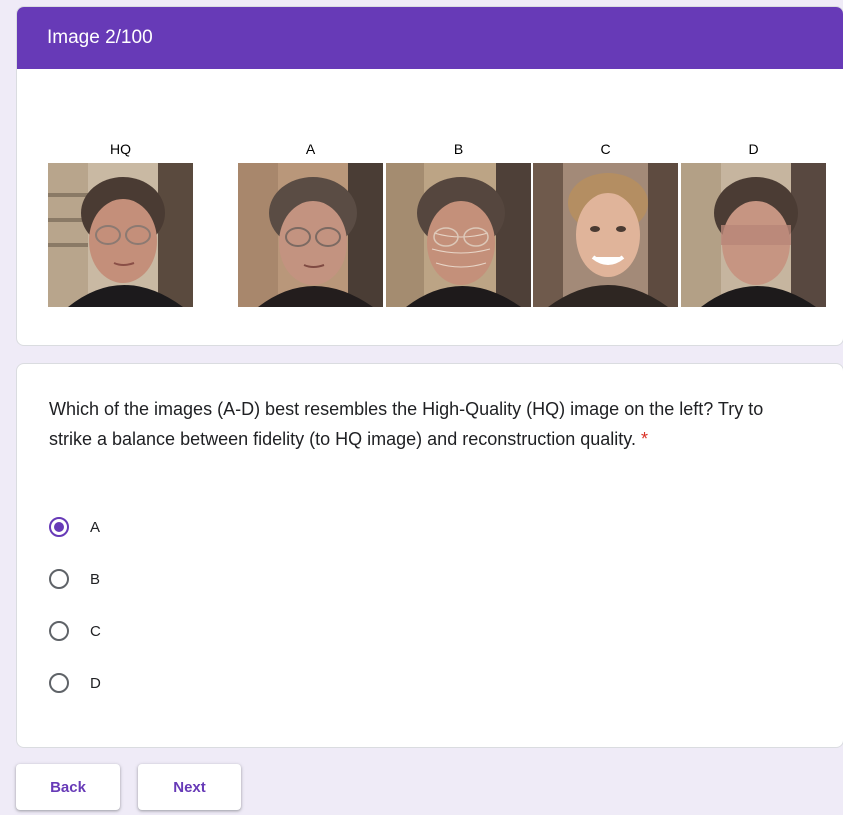 The width and height of the screenshot is (843, 815). Describe the element at coordinates (120, 235) in the screenshot. I see `photo-hq` at that location.